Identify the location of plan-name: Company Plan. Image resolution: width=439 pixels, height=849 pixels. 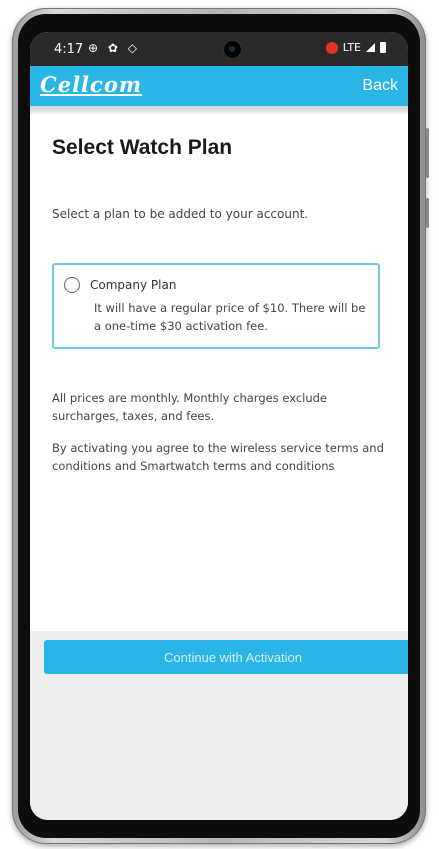
(133, 285).